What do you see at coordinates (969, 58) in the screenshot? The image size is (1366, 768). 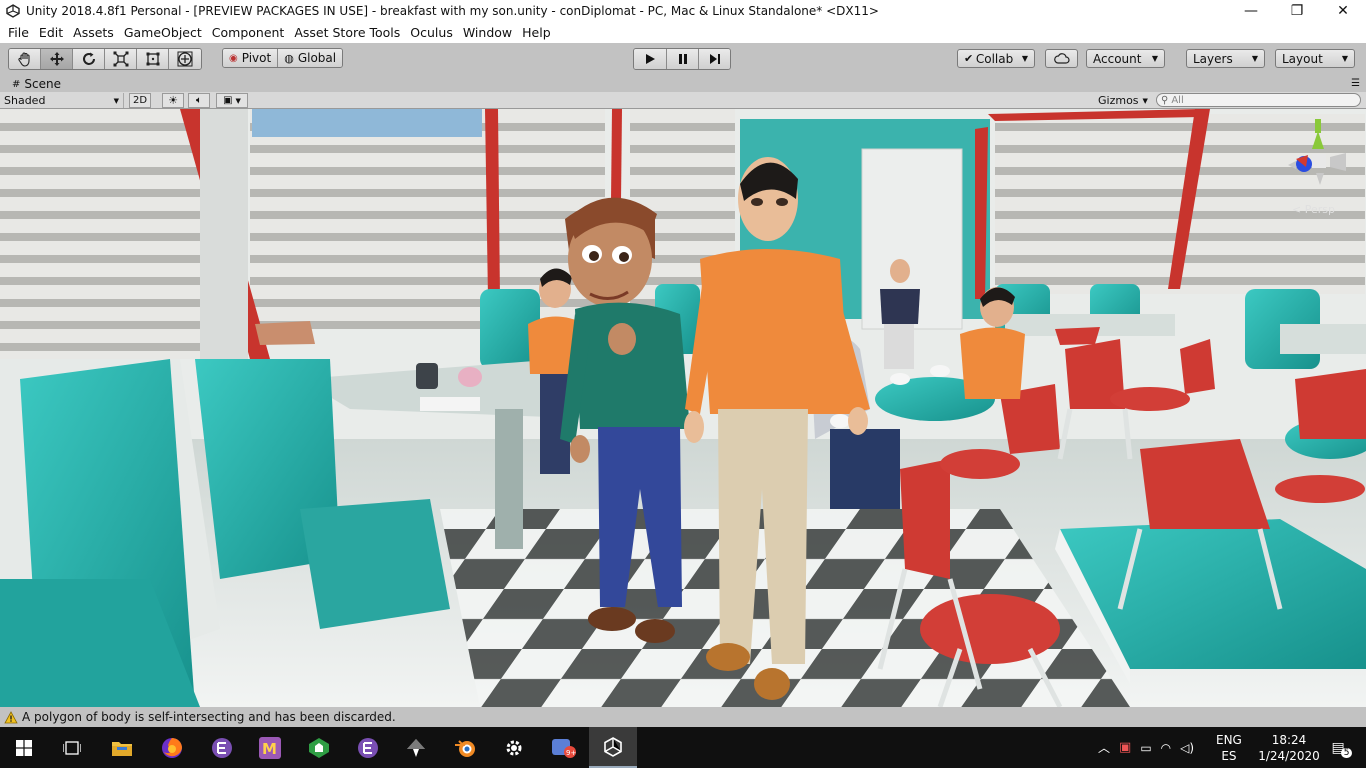 I see `collab-check-icon: ✔` at bounding box center [969, 58].